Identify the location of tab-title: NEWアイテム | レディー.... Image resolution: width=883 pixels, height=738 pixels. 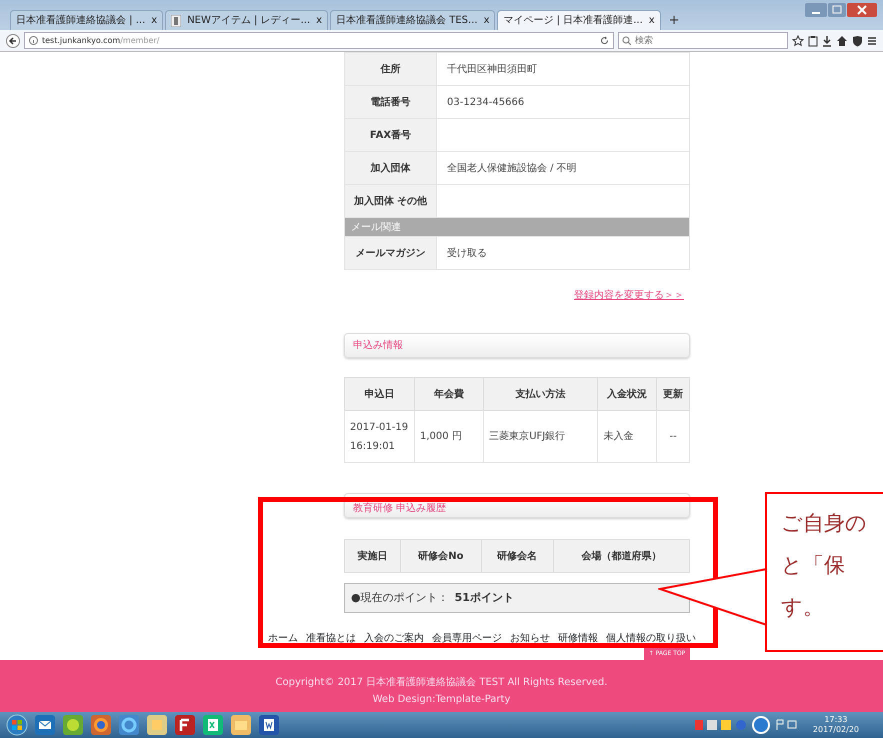
(248, 21).